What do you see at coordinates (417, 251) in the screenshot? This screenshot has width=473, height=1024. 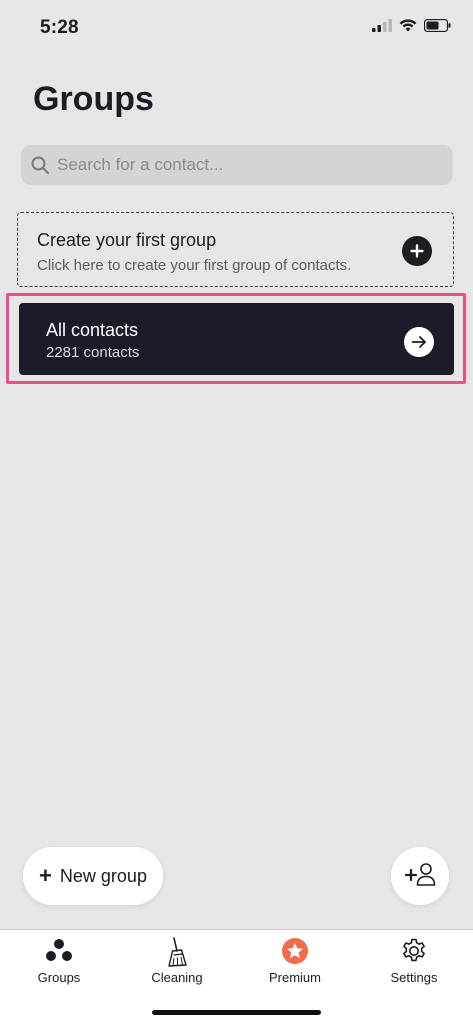 I see `plus-circle-icon` at bounding box center [417, 251].